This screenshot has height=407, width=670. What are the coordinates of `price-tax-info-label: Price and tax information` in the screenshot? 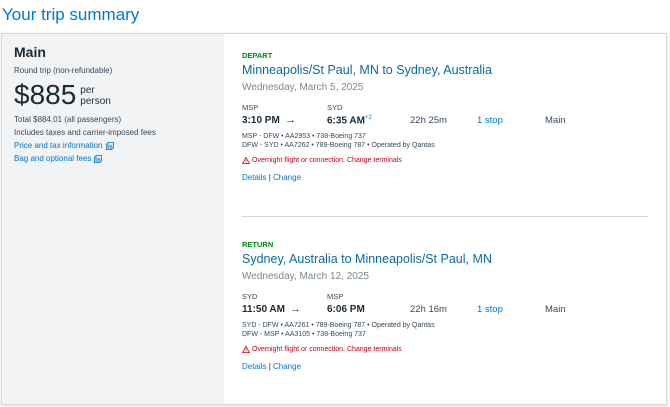 It's located at (58, 145).